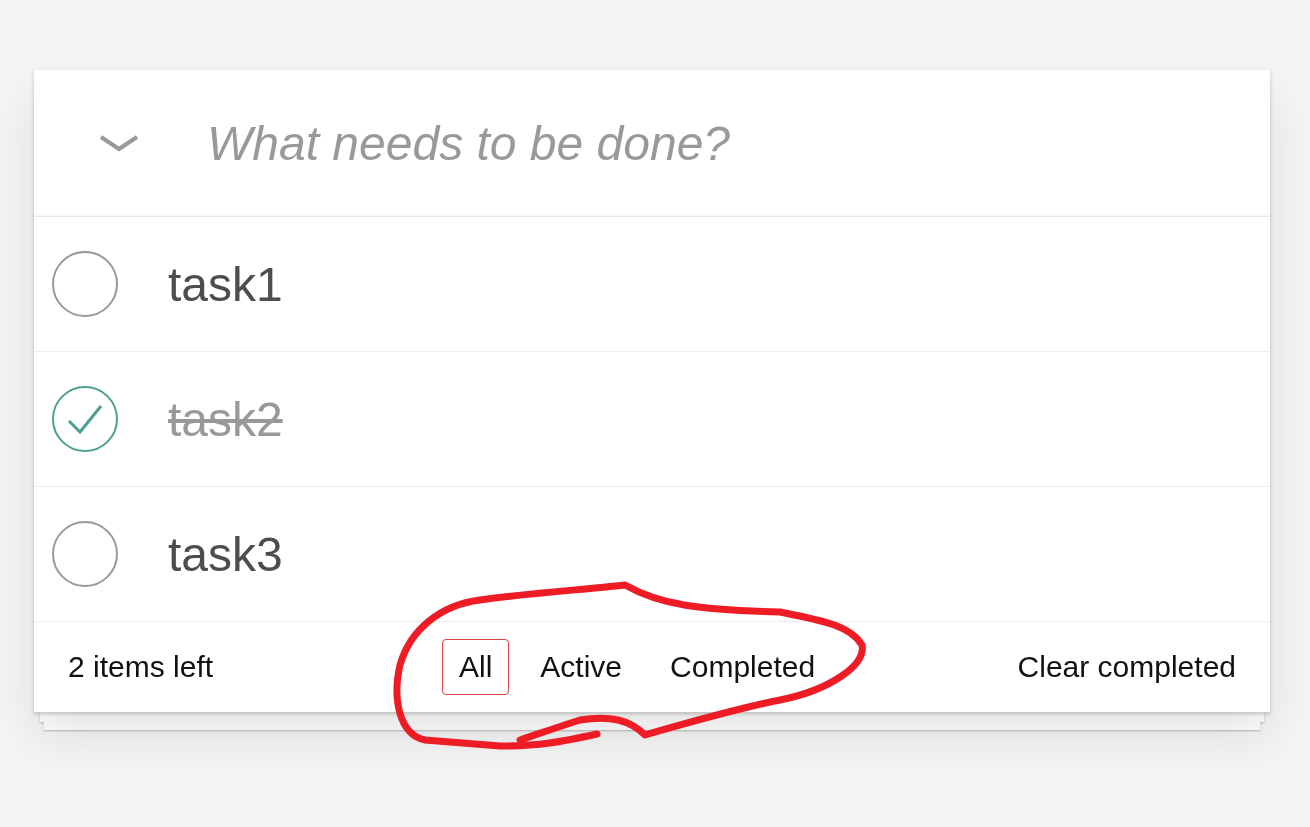  I want to click on clear-completed-button: Clear completed, so click(1126, 667).